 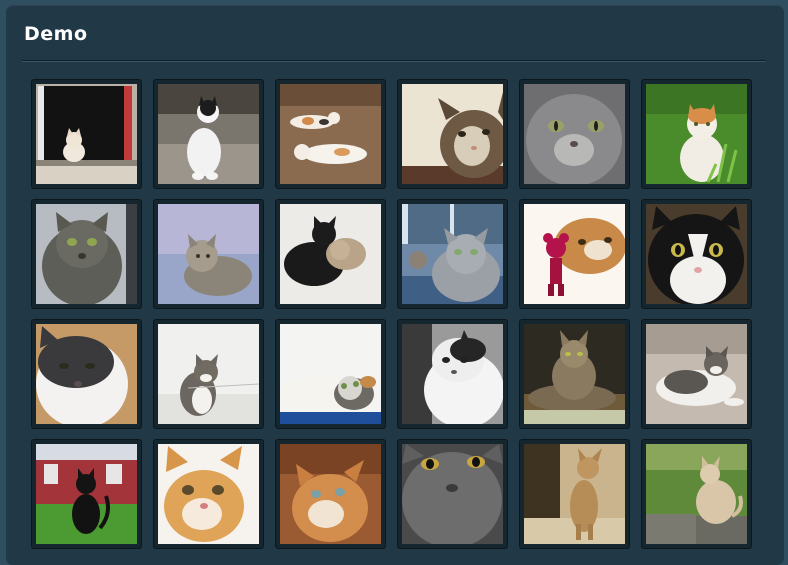 I want to click on cat-in-window-photo, so click(x=86, y=134).